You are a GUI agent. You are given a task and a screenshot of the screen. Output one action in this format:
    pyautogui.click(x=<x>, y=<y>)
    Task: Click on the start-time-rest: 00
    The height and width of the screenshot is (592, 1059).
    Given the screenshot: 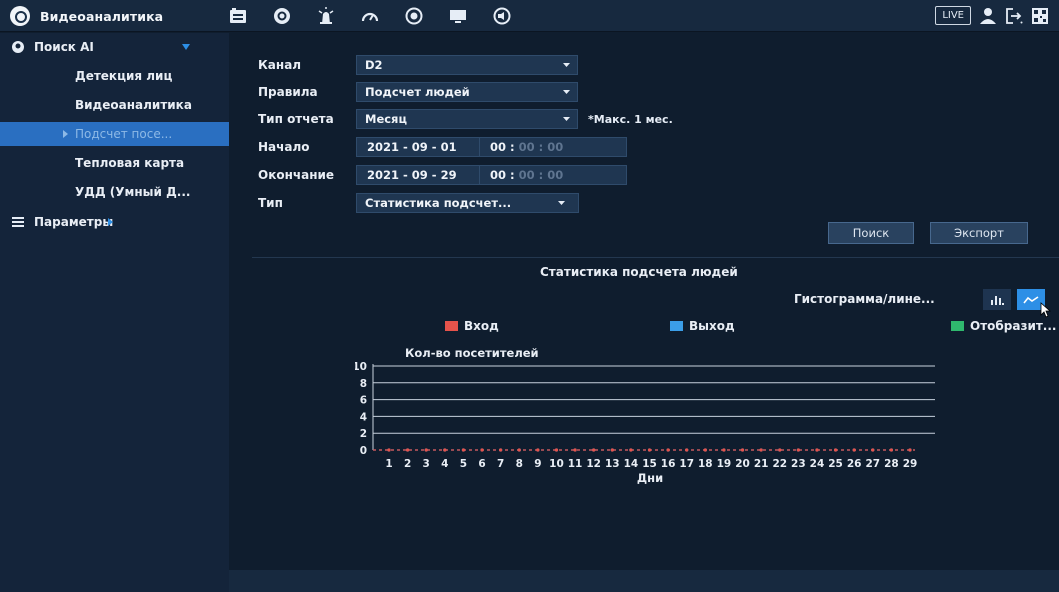 What is the action you would take?
    pyautogui.click(x=539, y=147)
    